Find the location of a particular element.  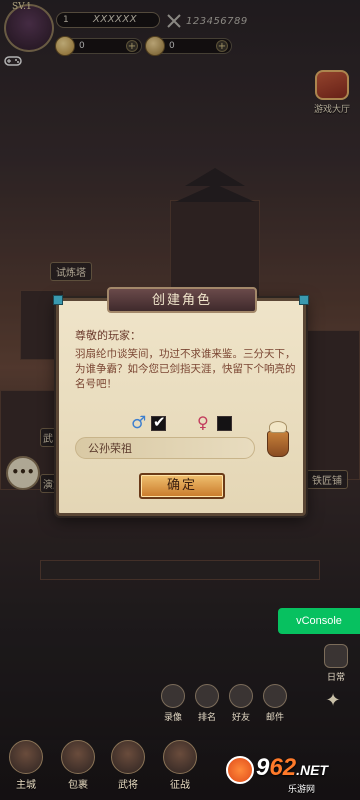

battle-icon is located at coordinates (180, 757).